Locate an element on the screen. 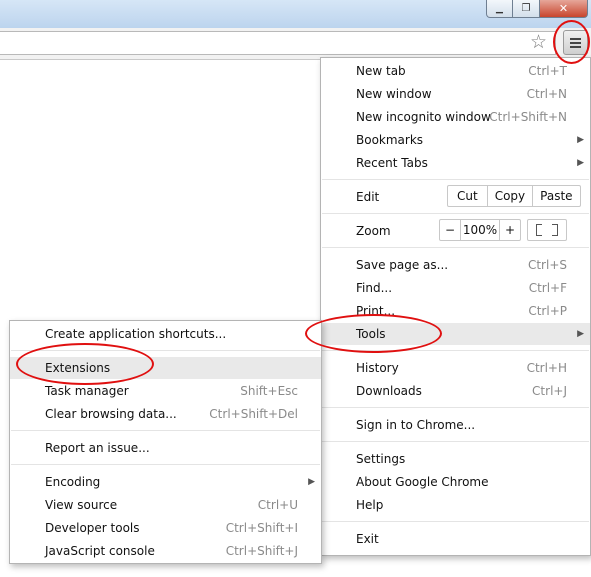 The image size is (591, 577). paste-button: Paste is located at coordinates (555, 196).